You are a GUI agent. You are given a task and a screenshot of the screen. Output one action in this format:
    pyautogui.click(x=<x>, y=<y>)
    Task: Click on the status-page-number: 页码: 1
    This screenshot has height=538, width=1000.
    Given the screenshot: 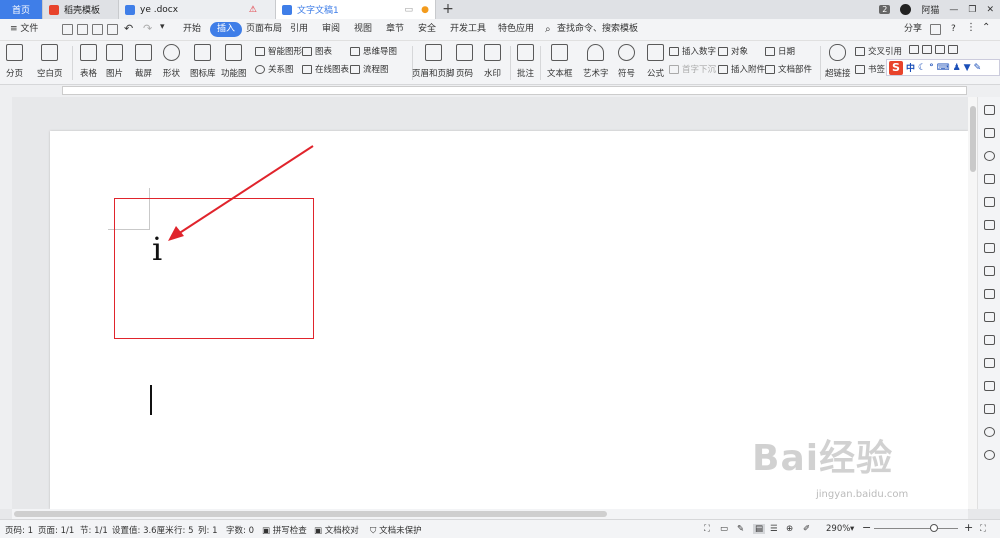 What is the action you would take?
    pyautogui.click(x=19, y=530)
    